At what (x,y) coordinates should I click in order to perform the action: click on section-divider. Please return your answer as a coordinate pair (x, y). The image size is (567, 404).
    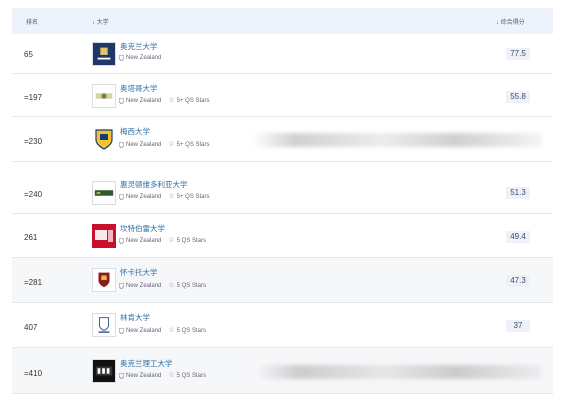
    Looking at the image, I should click on (282, 166).